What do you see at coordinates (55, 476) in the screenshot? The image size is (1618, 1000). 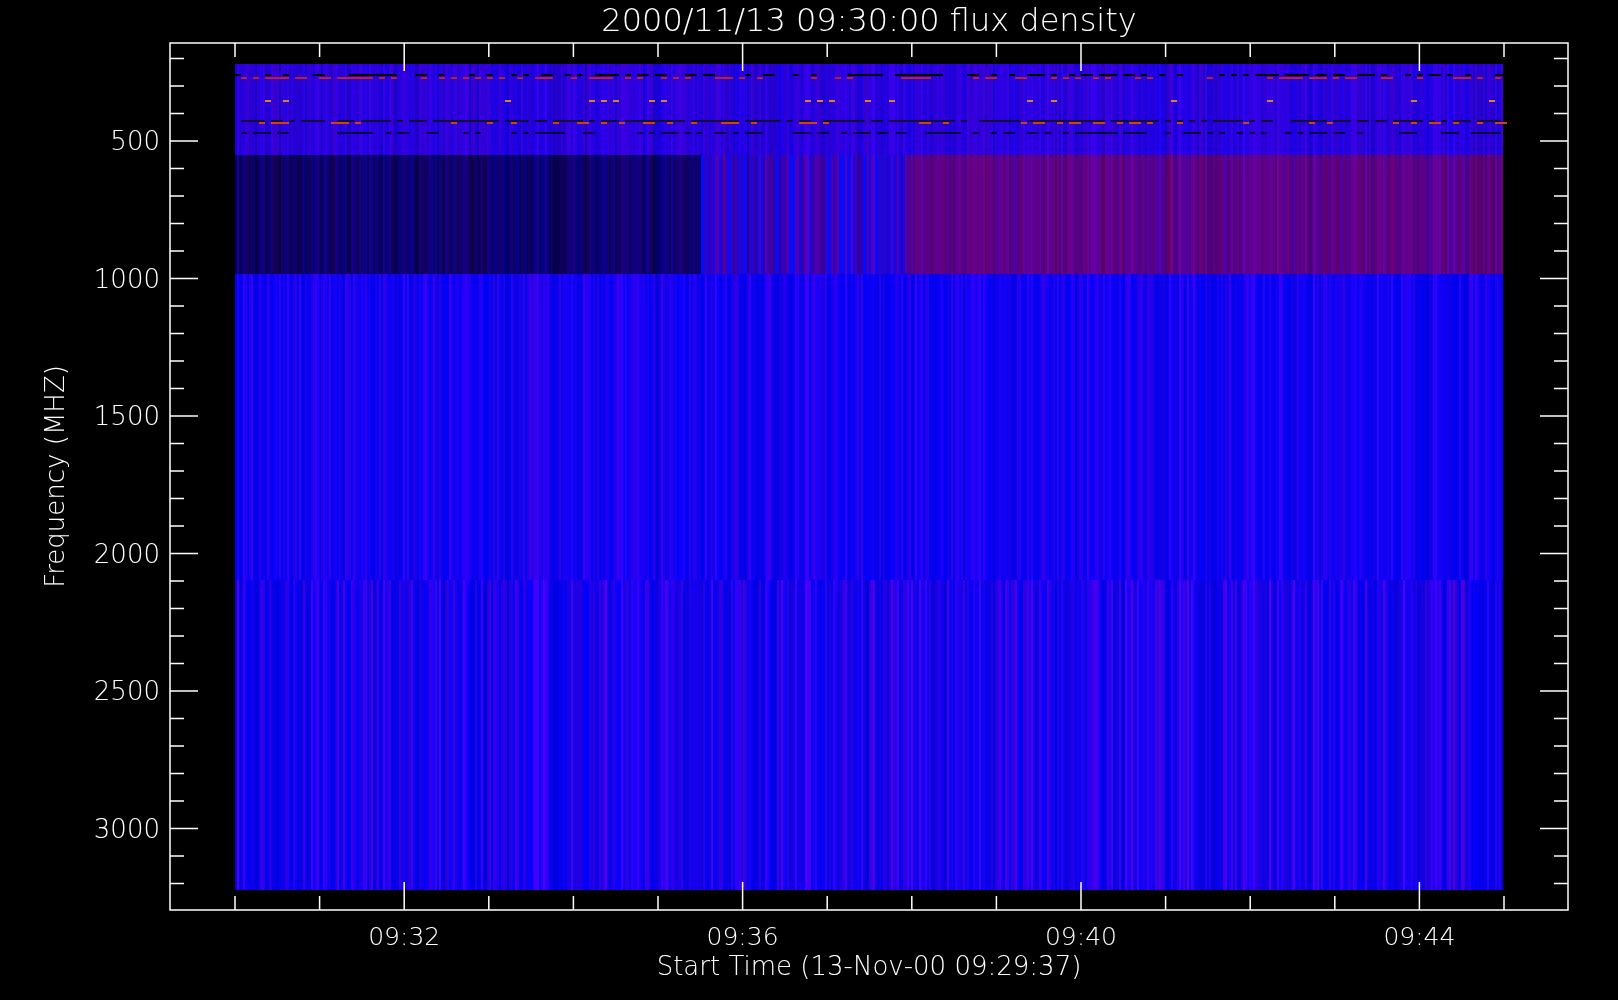 I see `axis-label: Frequency (MHZ)` at bounding box center [55, 476].